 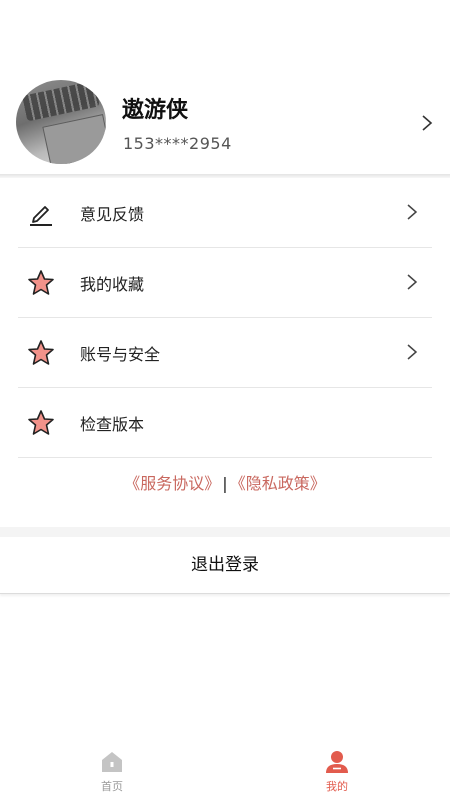 I want to click on avatar-keyboard-image, so click(x=61, y=101).